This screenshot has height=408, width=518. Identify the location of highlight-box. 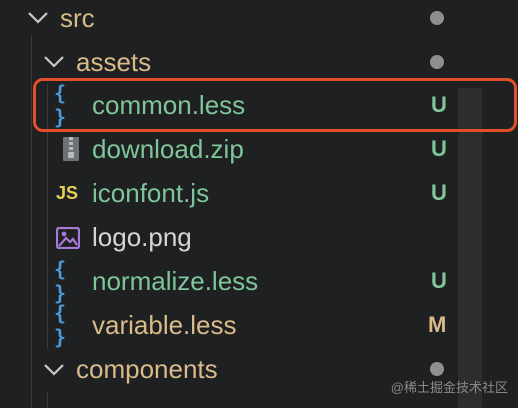
(275, 105).